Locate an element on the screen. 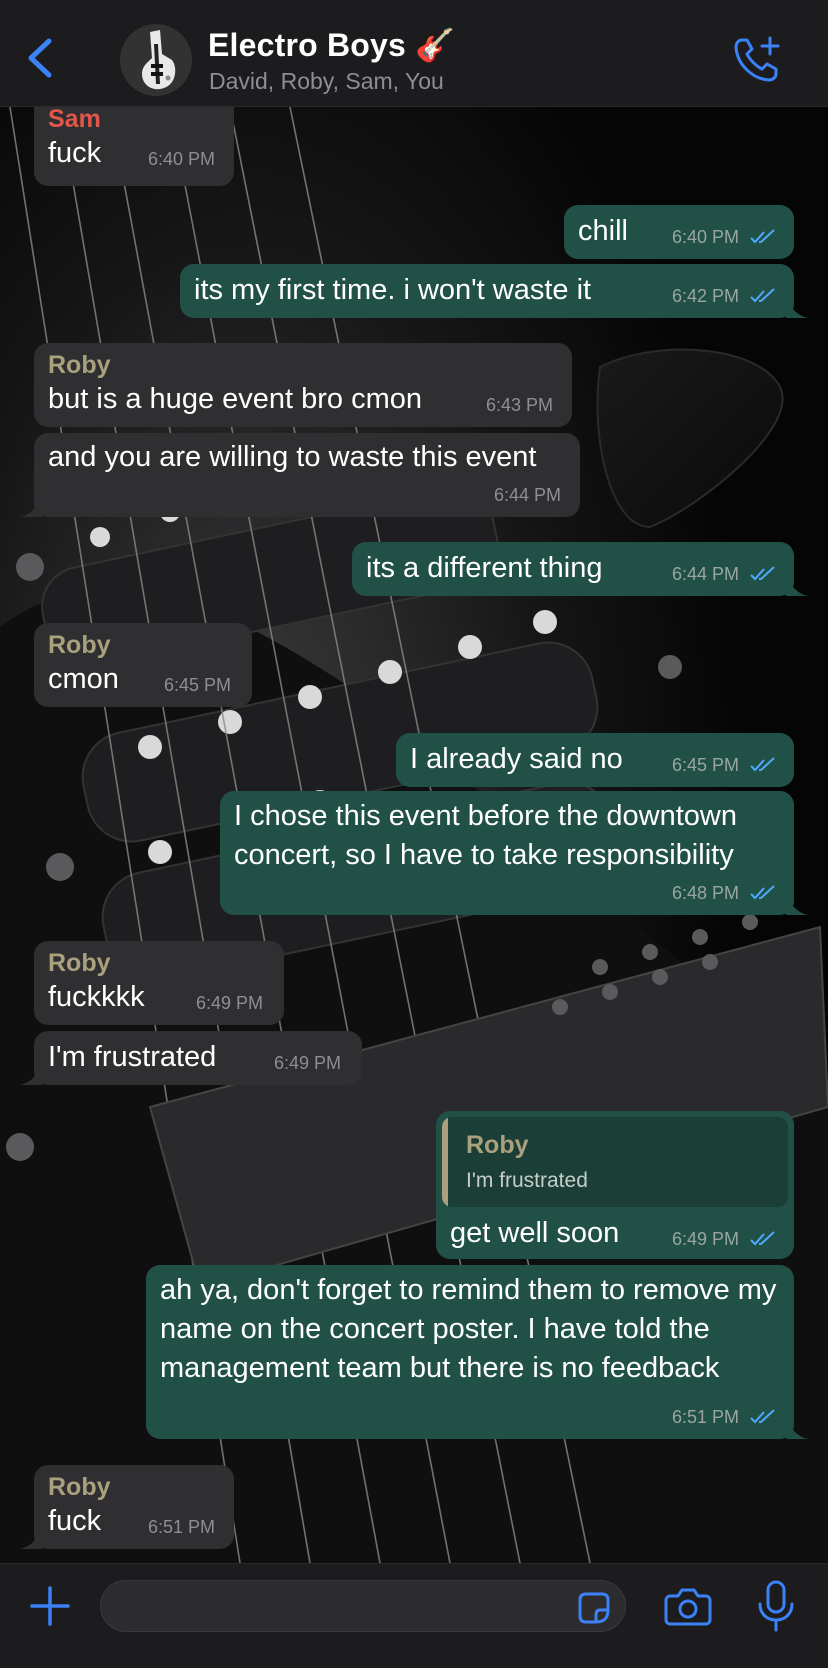 This screenshot has height=1668, width=828. message-bubble: I'm frustrated 6:49 PM is located at coordinates (191, 1058).